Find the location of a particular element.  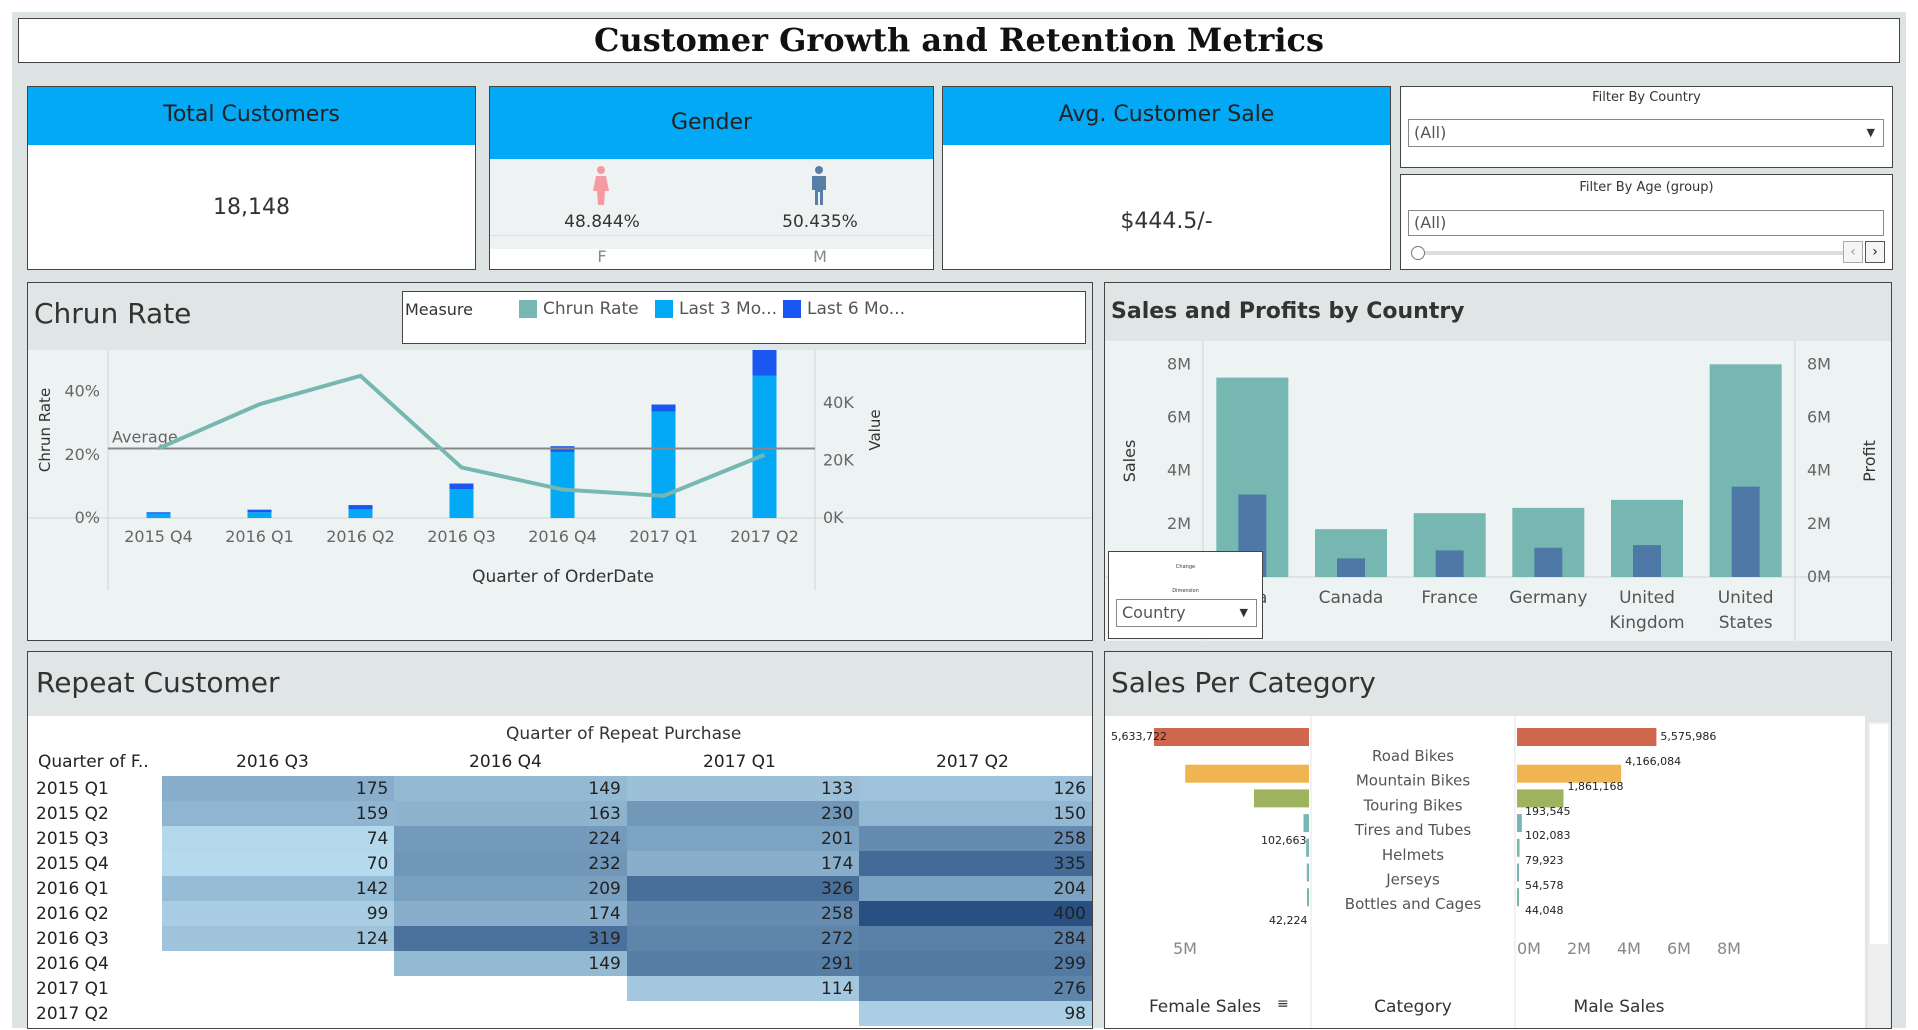

country-y-right-label: Profit is located at coordinates (1869, 461).